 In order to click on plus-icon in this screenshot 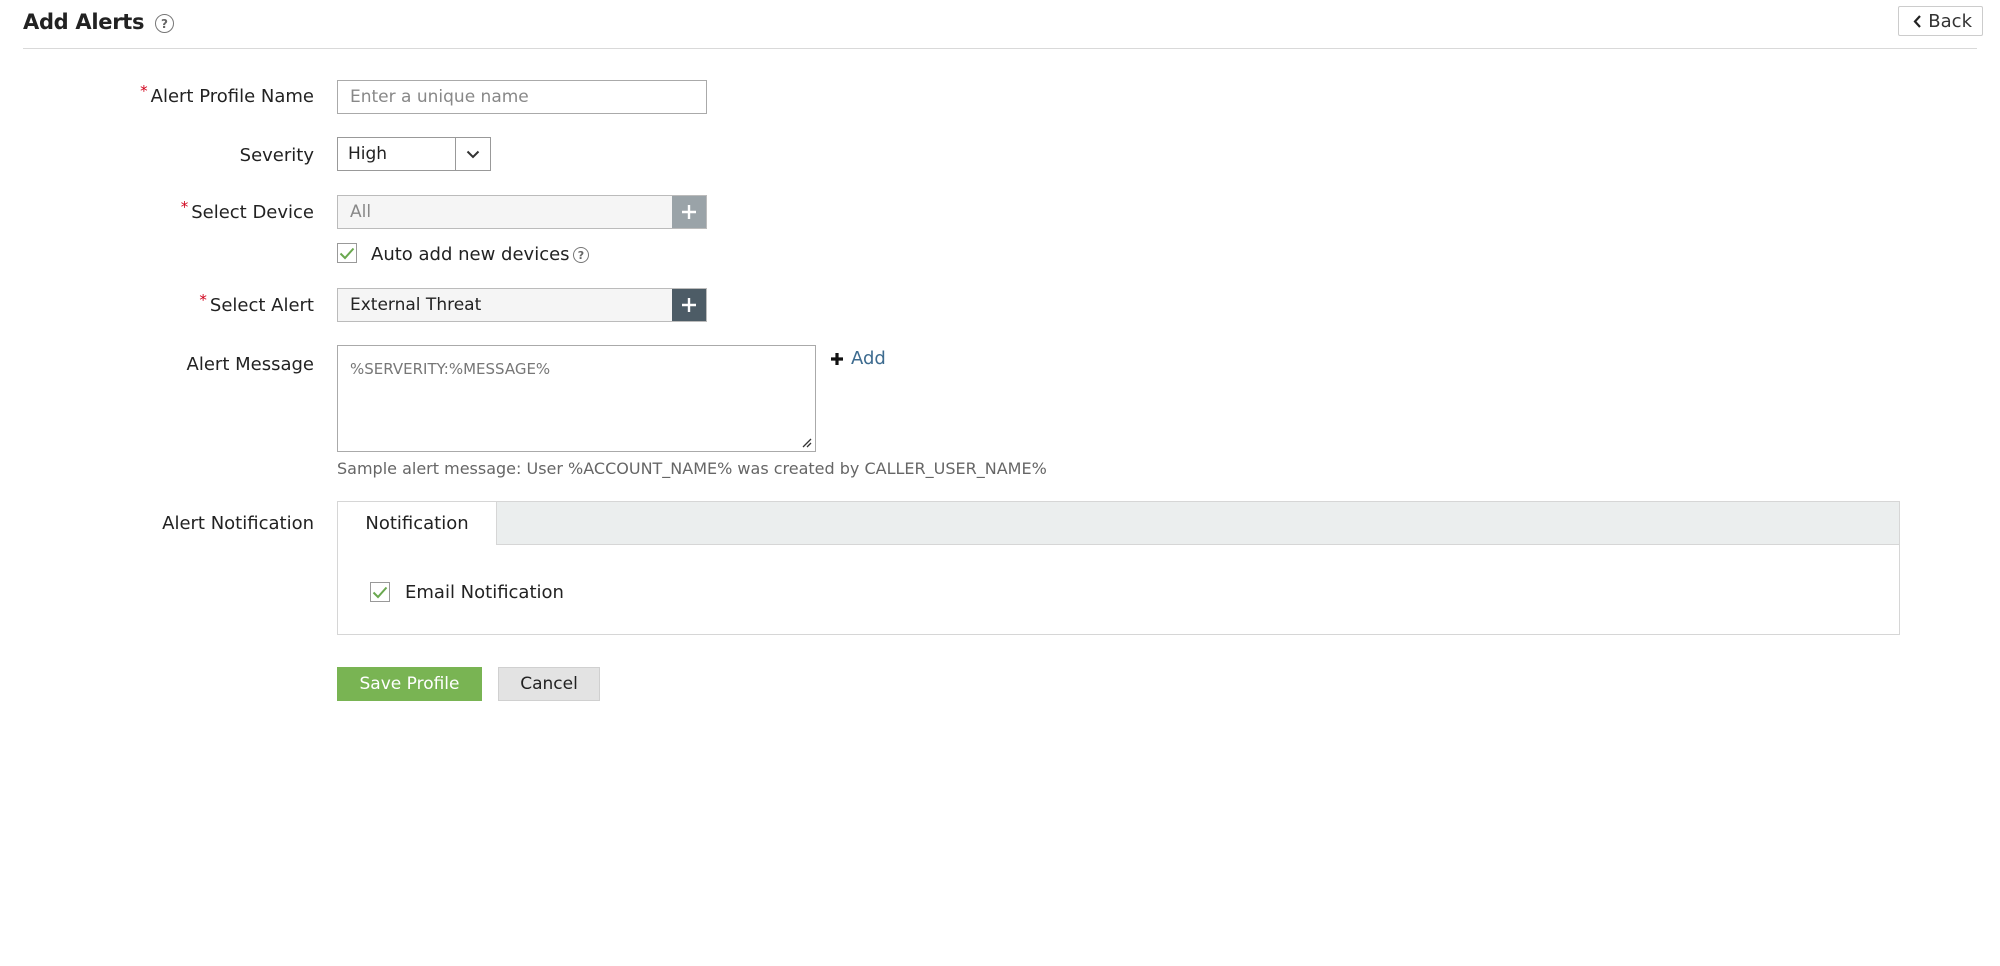, I will do `click(837, 358)`.